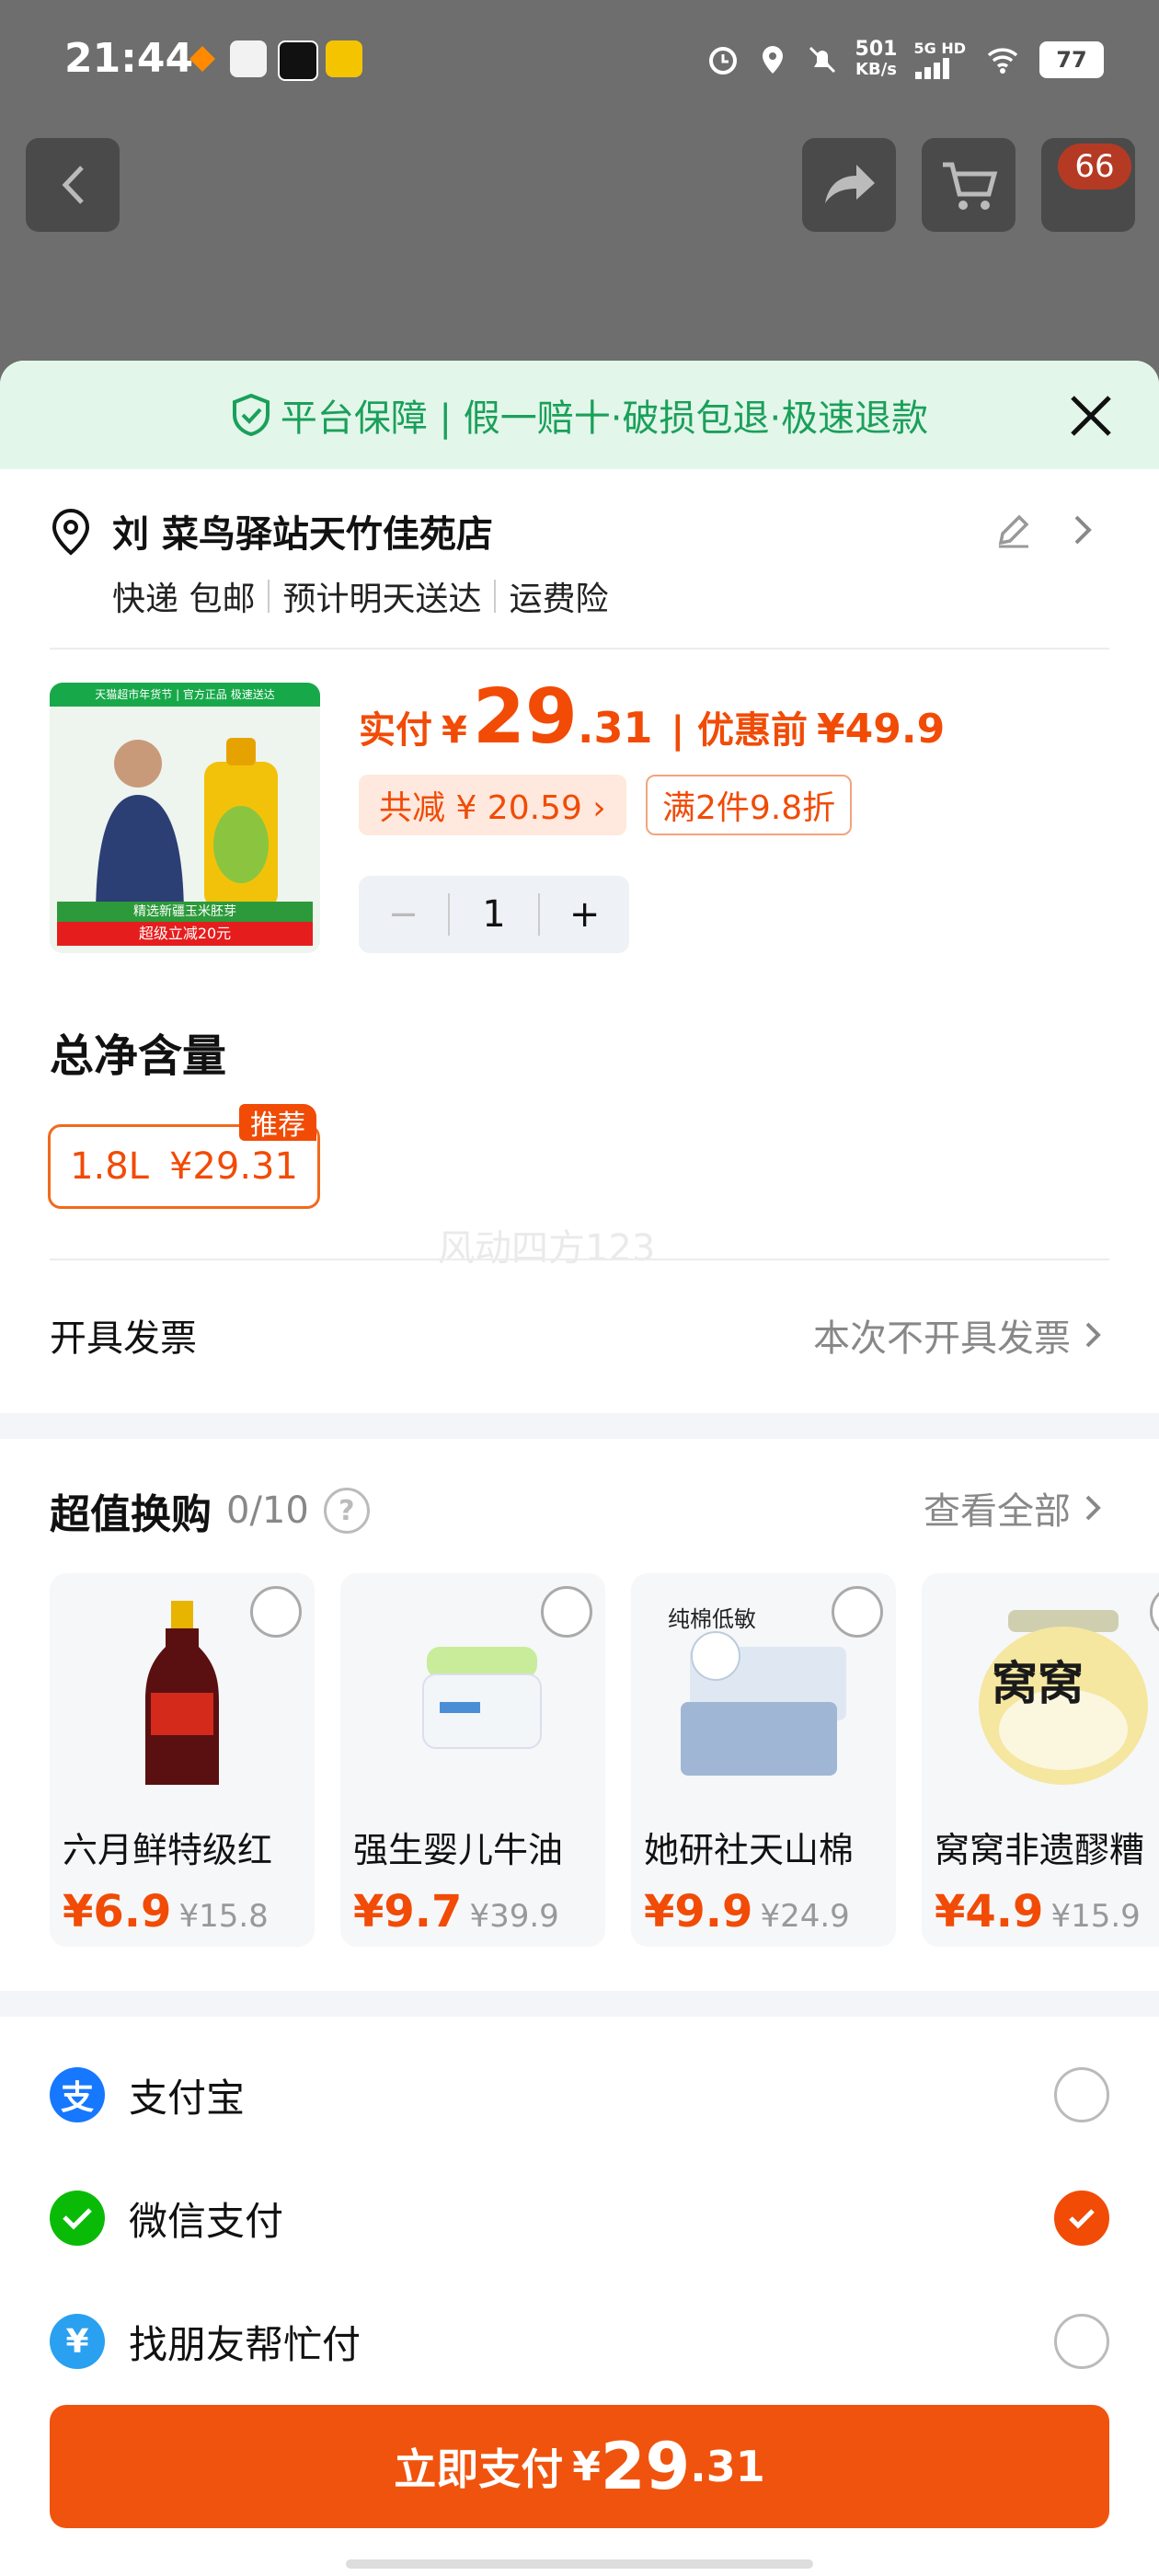 This screenshot has height=2576, width=1159. I want to click on swap-item-original-price: ¥24.9, so click(805, 1916).